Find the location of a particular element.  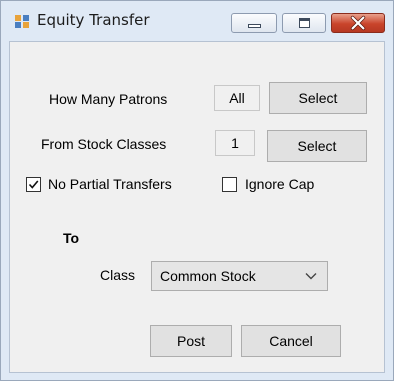

close-icon is located at coordinates (358, 23).